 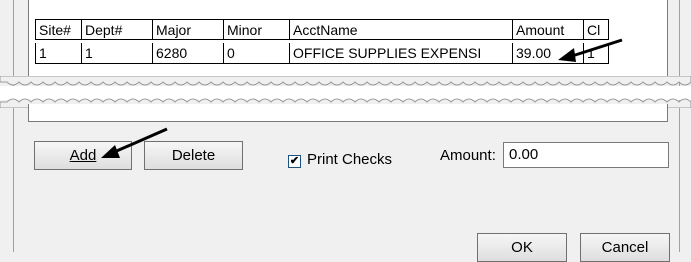 I want to click on print-checks-label: Print Checks, so click(x=350, y=159).